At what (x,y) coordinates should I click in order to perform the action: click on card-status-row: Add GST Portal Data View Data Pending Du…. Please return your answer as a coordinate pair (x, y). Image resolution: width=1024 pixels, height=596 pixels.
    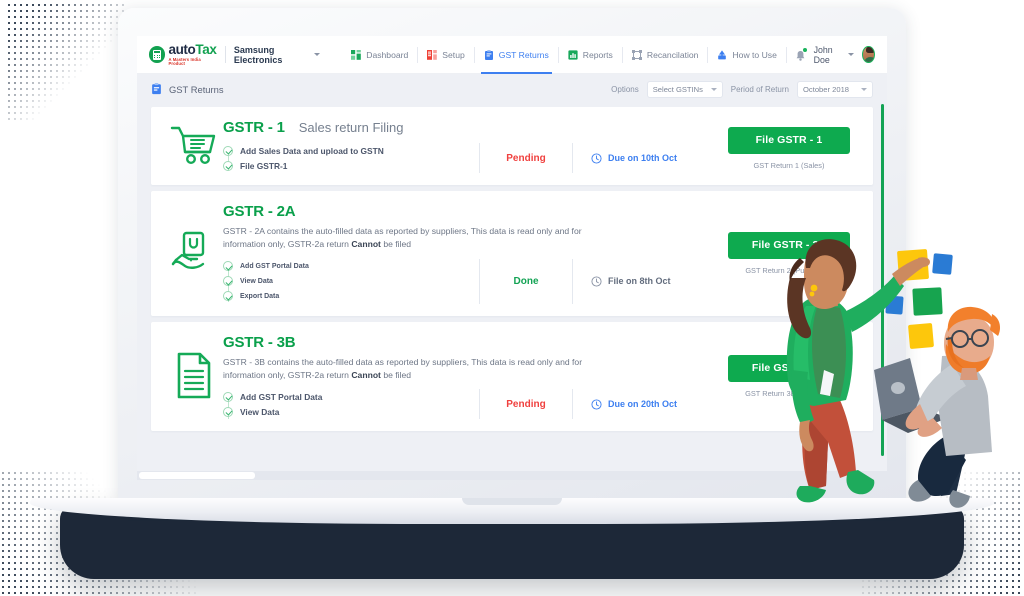
    Looking at the image, I should click on (471, 404).